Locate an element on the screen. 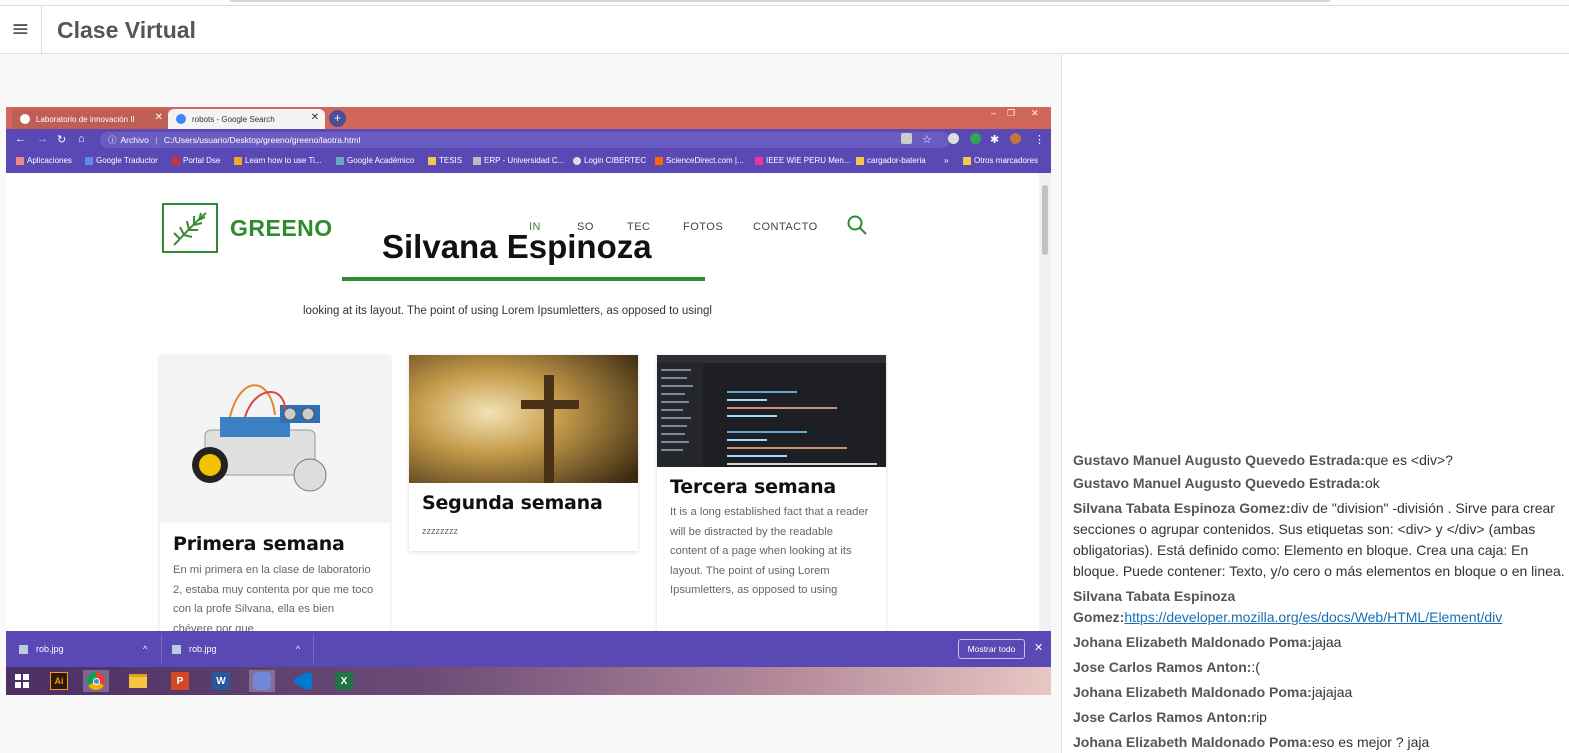 The height and width of the screenshot is (753, 1569). home-icon: ⌂ is located at coordinates (81, 139).